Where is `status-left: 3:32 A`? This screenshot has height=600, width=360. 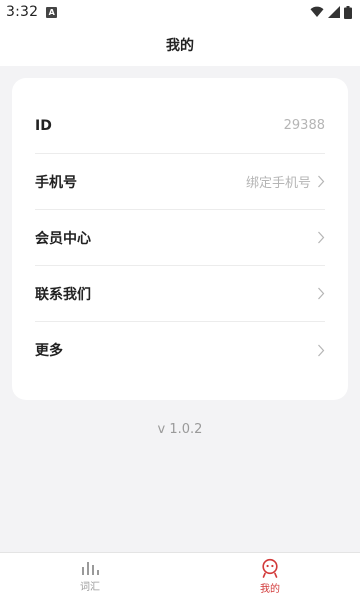 status-left: 3:32 A is located at coordinates (32, 12).